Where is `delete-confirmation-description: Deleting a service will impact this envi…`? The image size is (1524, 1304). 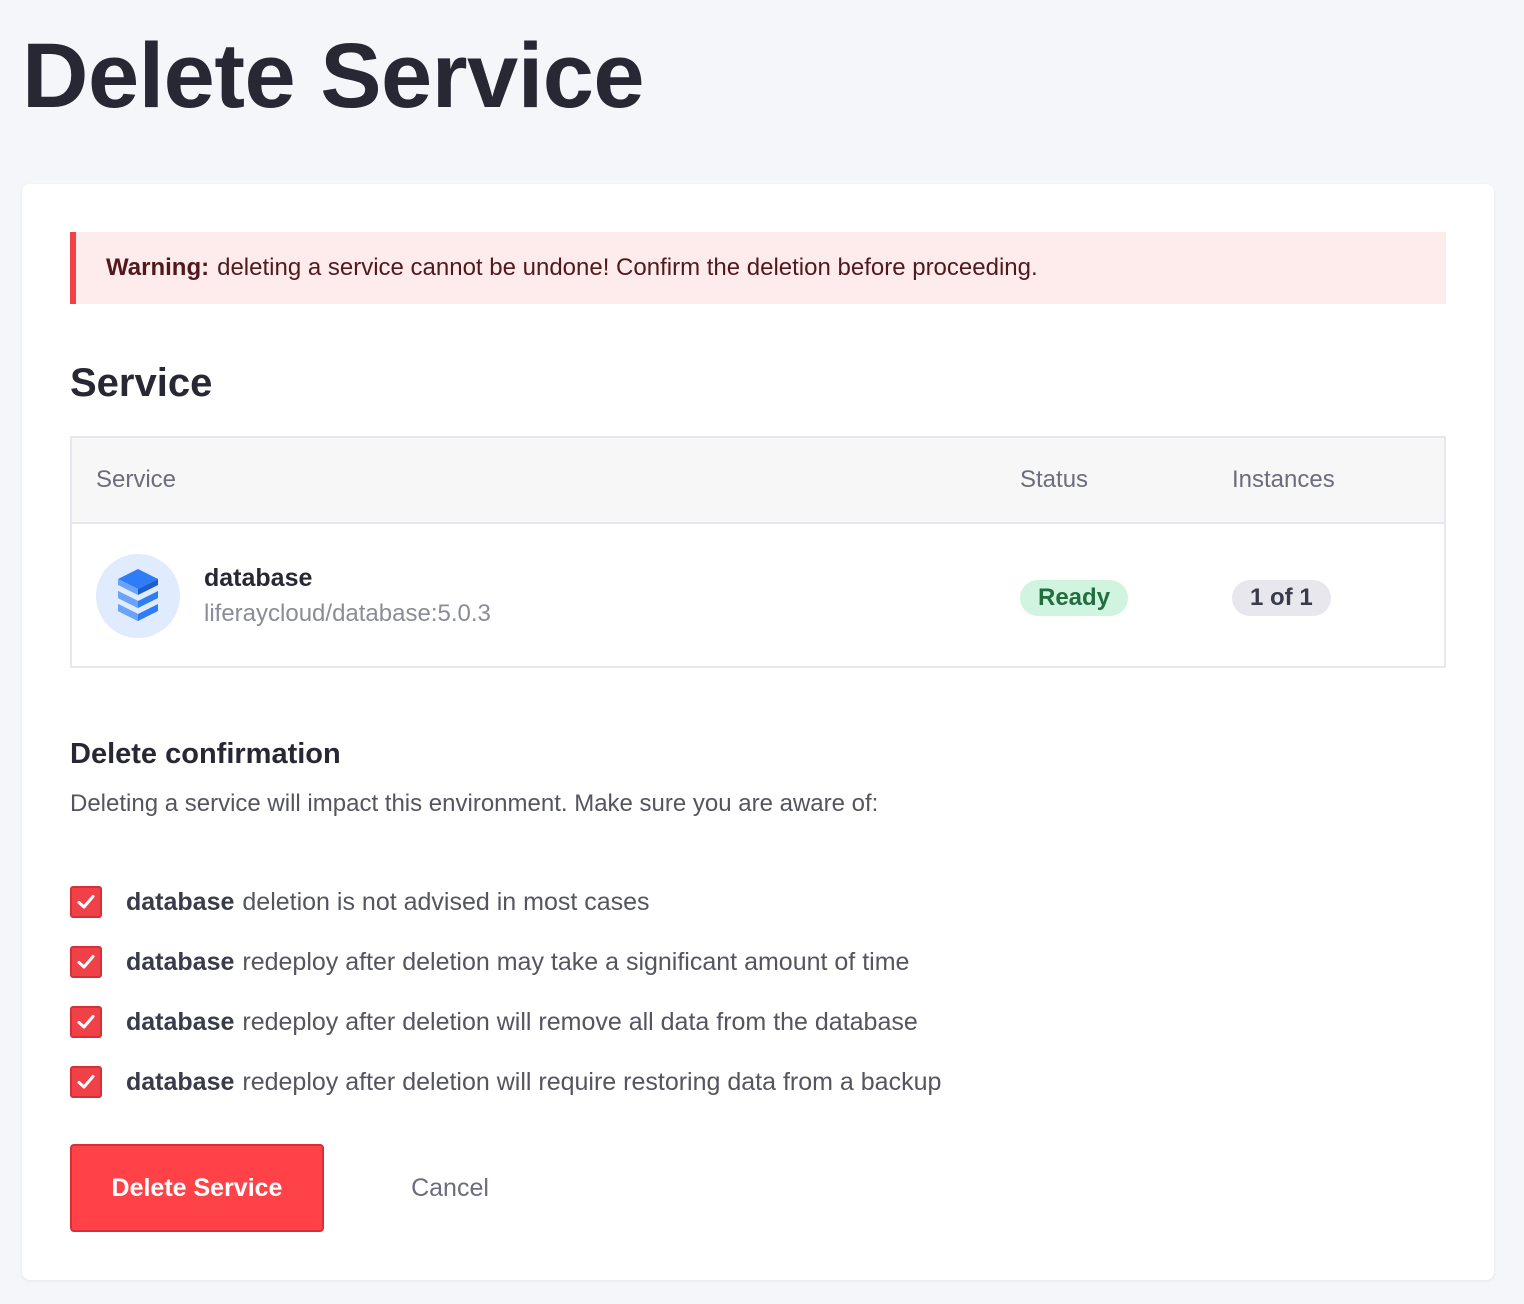
delete-confirmation-description: Deleting a service will impact this envi… is located at coordinates (474, 803).